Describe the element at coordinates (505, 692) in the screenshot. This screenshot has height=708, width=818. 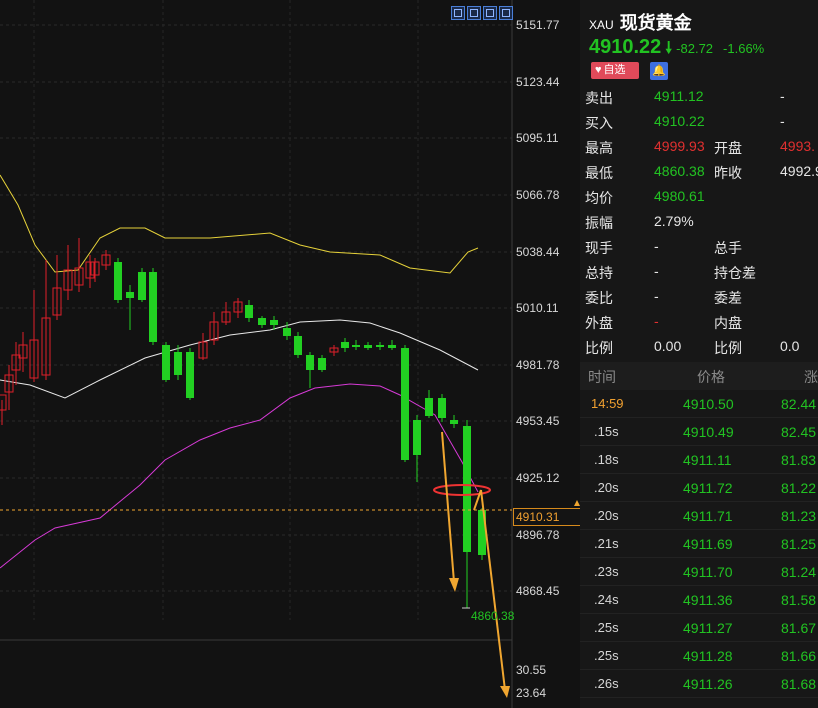
I see `annotation-arrow-2-head` at that location.